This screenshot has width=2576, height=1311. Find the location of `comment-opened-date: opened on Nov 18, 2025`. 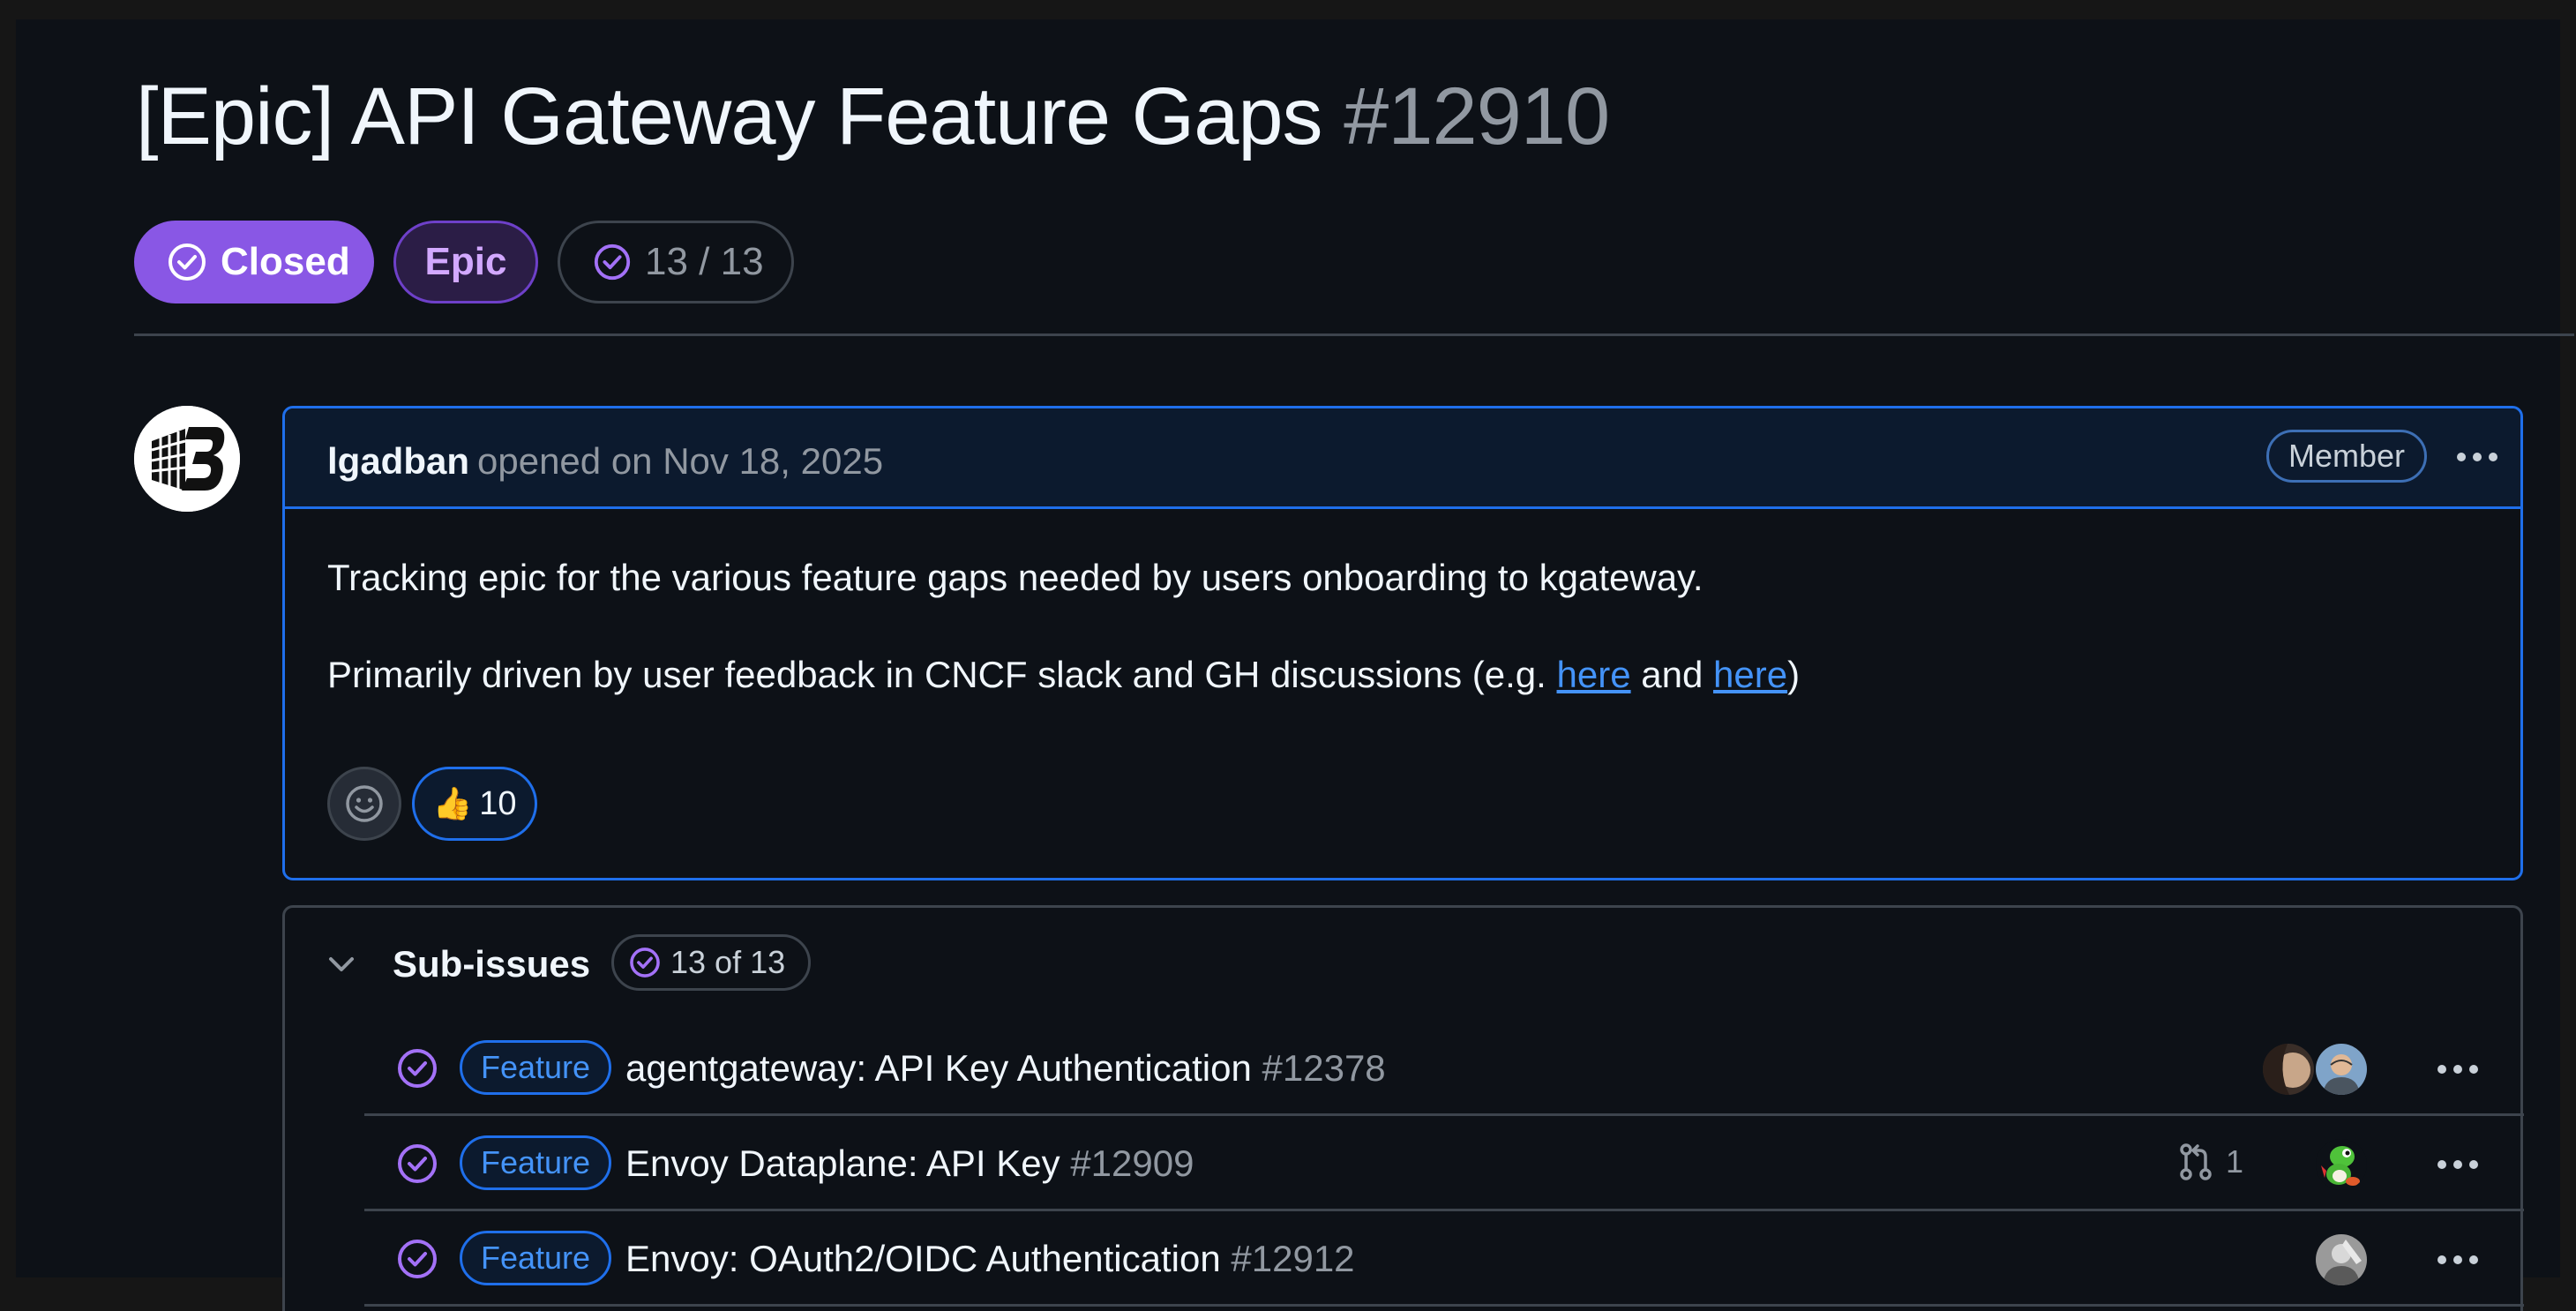

comment-opened-date: opened on Nov 18, 2025 is located at coordinates (680, 461).